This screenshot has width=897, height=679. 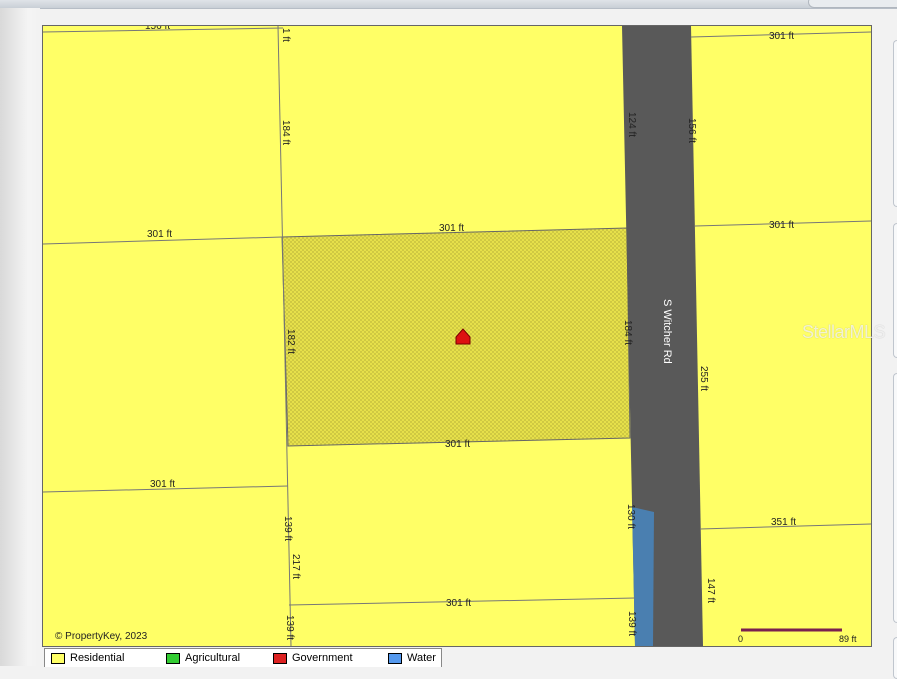 I want to click on legend-item-water: Water, so click(x=412, y=658).